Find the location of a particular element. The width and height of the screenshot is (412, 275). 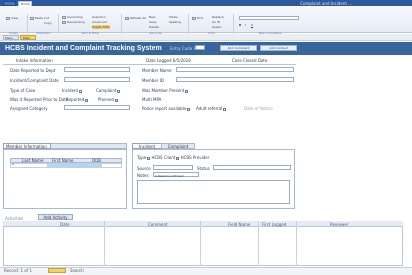

type-of-case-label: Type of Case is located at coordinates (23, 90).